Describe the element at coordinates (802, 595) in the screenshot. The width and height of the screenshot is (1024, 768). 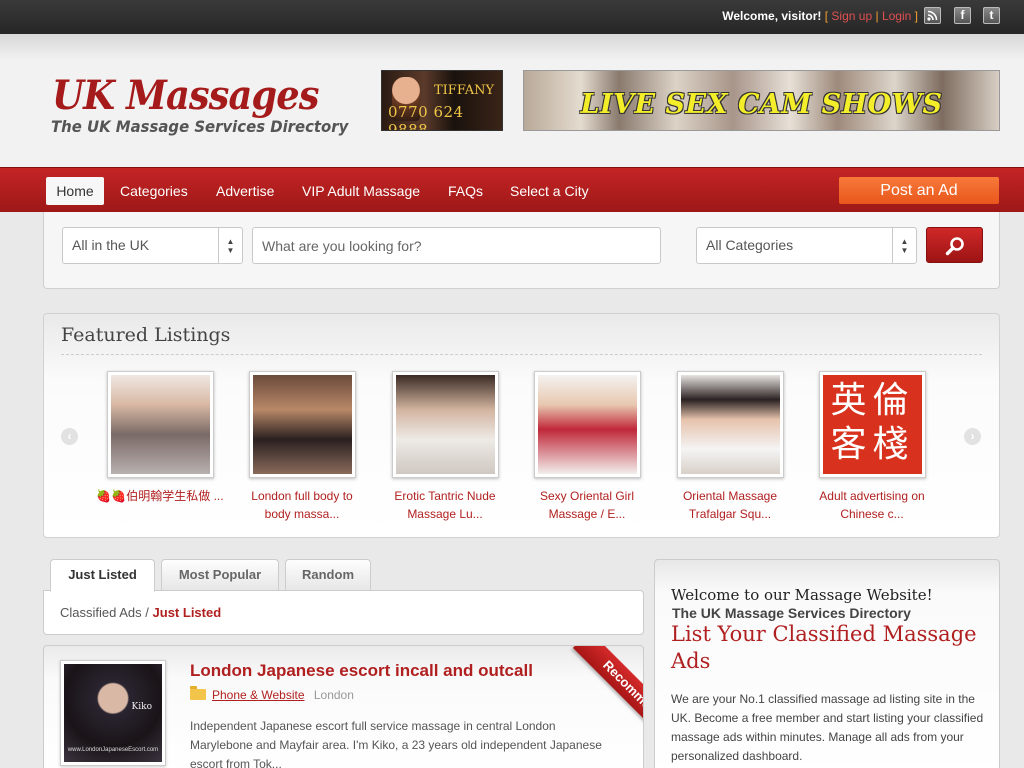
I see `sidebar-welcome: Welcome to our Massage Website!` at that location.